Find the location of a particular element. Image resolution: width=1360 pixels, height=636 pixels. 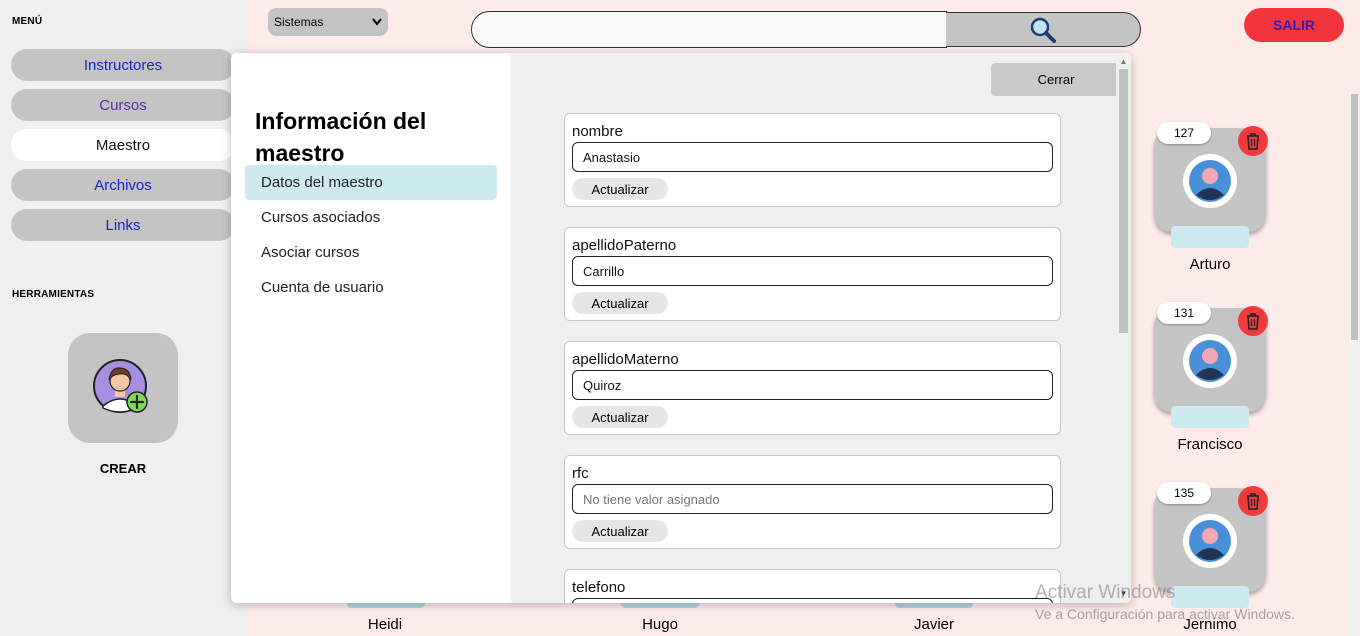

teacher-number-badge: 127 is located at coordinates (1184, 133).